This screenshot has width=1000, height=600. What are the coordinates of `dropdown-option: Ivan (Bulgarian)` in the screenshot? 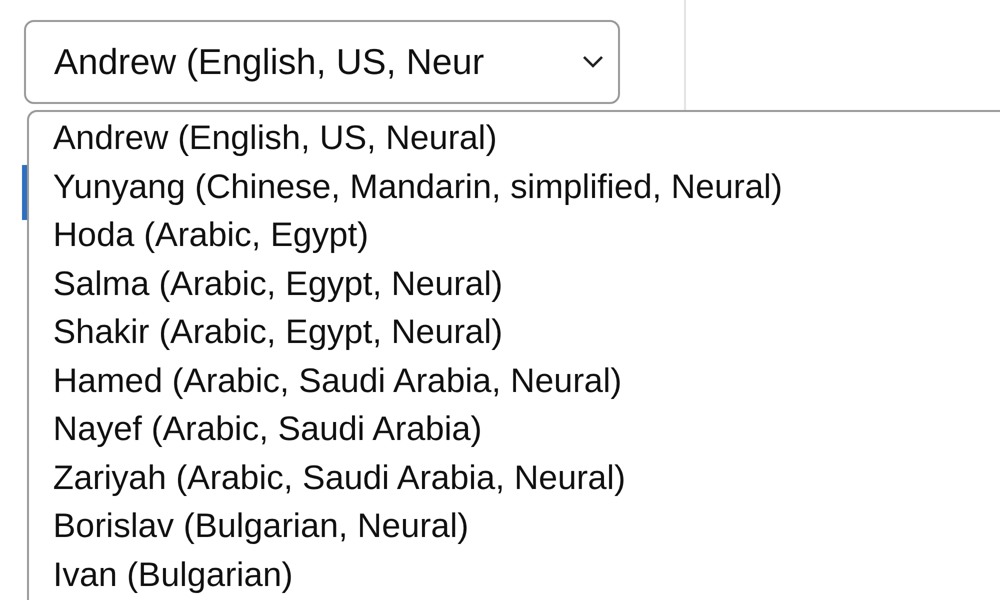 It's located at (173, 574).